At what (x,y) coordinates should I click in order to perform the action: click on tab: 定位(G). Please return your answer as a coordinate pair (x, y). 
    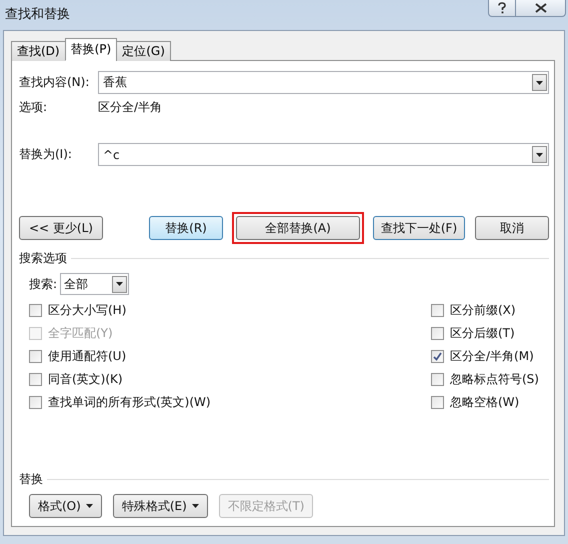
    Looking at the image, I should click on (143, 51).